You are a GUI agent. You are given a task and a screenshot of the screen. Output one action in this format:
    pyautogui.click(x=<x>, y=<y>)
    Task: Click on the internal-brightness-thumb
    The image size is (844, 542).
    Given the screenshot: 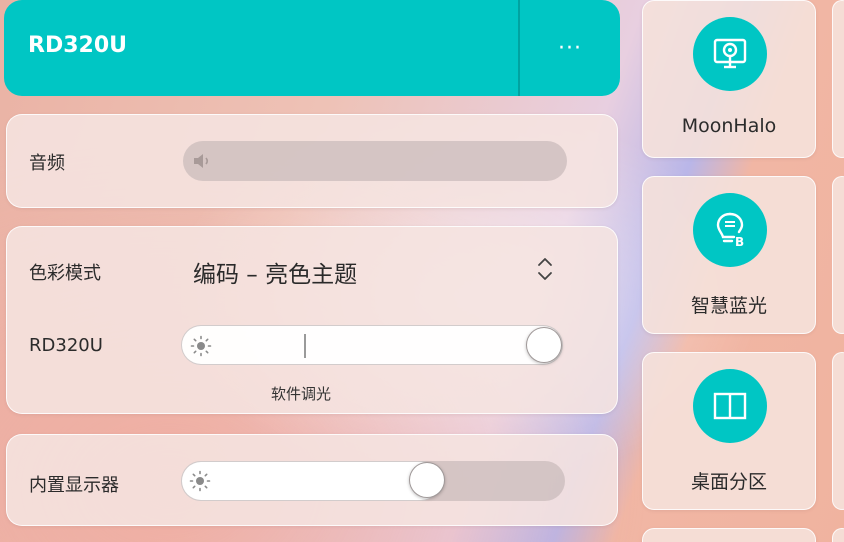 What is the action you would take?
    pyautogui.click(x=427, y=480)
    